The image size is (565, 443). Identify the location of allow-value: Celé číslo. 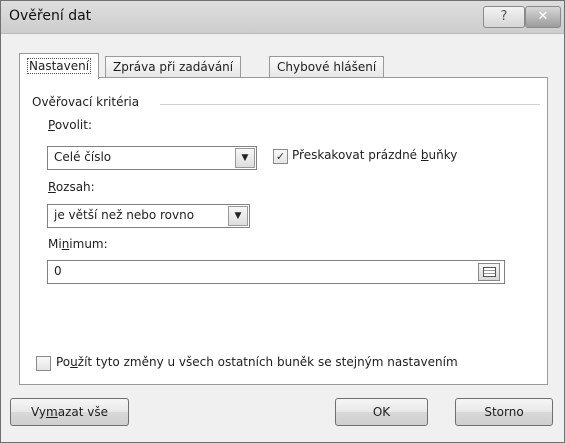
(83, 157).